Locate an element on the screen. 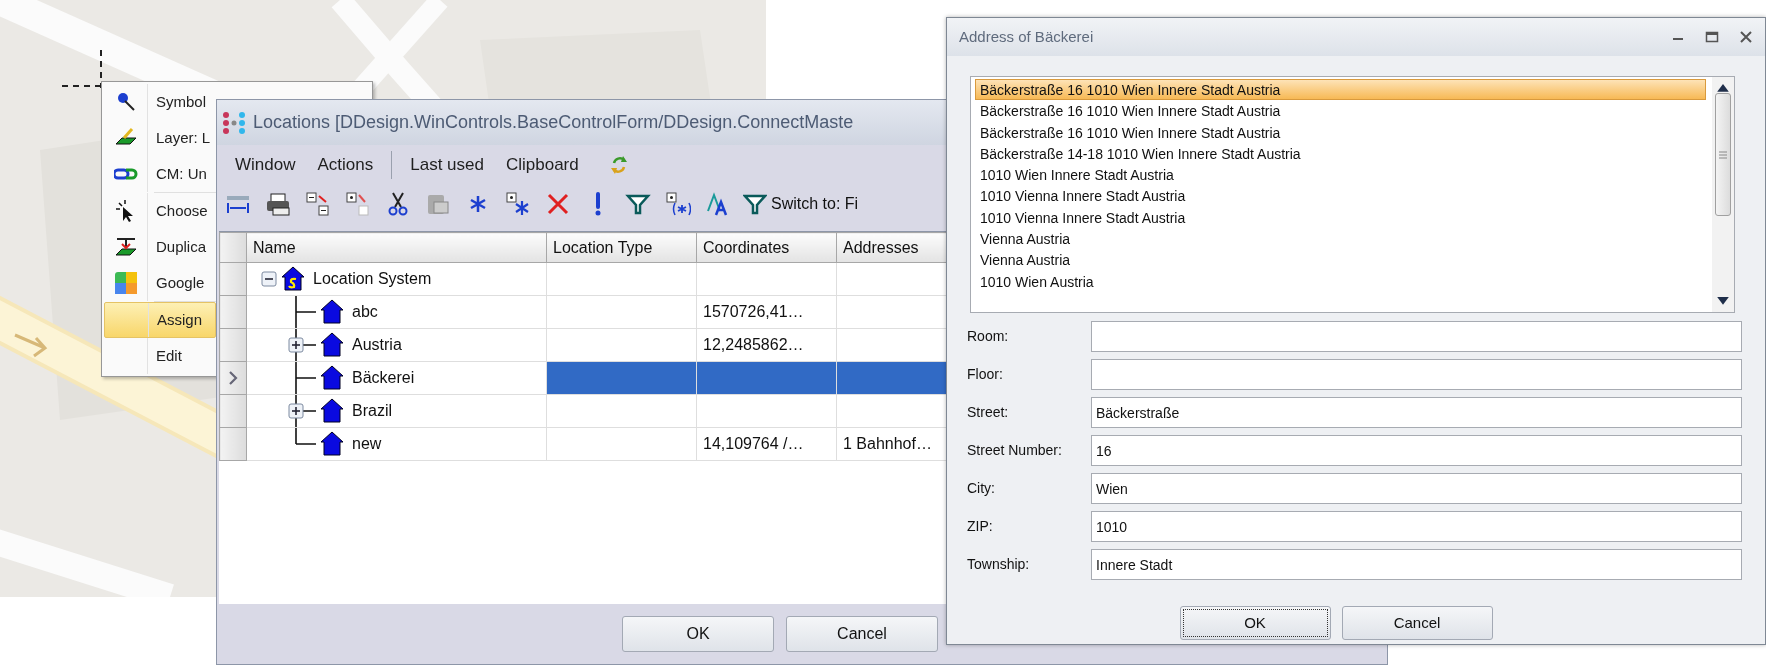 This screenshot has height=668, width=1766. field-label: Street: is located at coordinates (988, 412).